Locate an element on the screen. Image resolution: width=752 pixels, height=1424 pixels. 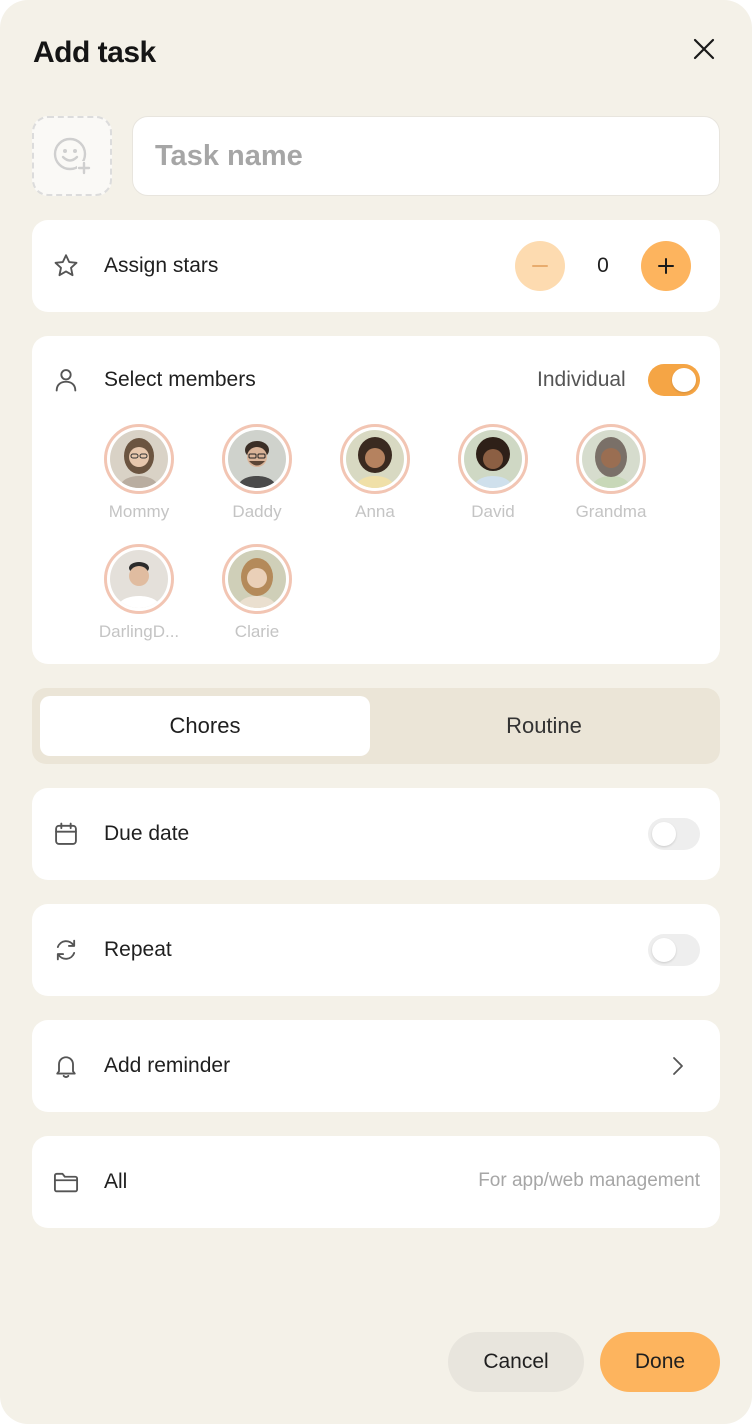
close-icon is located at coordinates (704, 49).